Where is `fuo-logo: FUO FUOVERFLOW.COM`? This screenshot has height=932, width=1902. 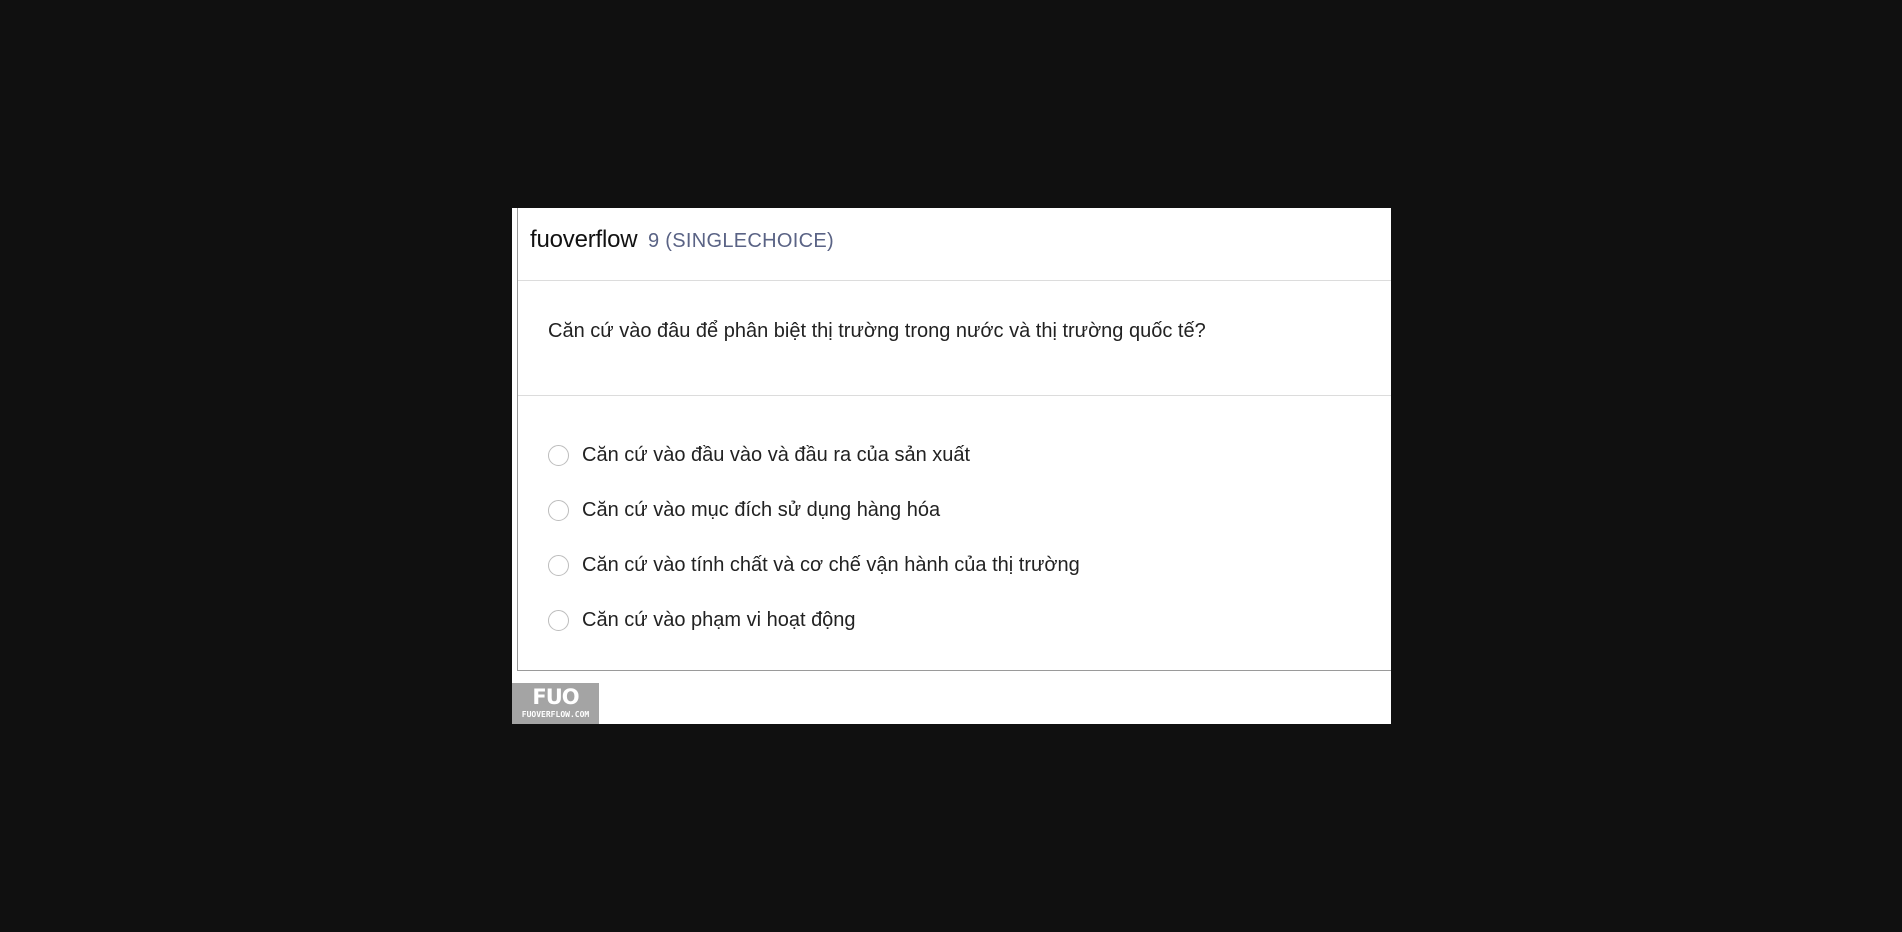
fuo-logo: FUO FUOVERFLOW.COM is located at coordinates (555, 703).